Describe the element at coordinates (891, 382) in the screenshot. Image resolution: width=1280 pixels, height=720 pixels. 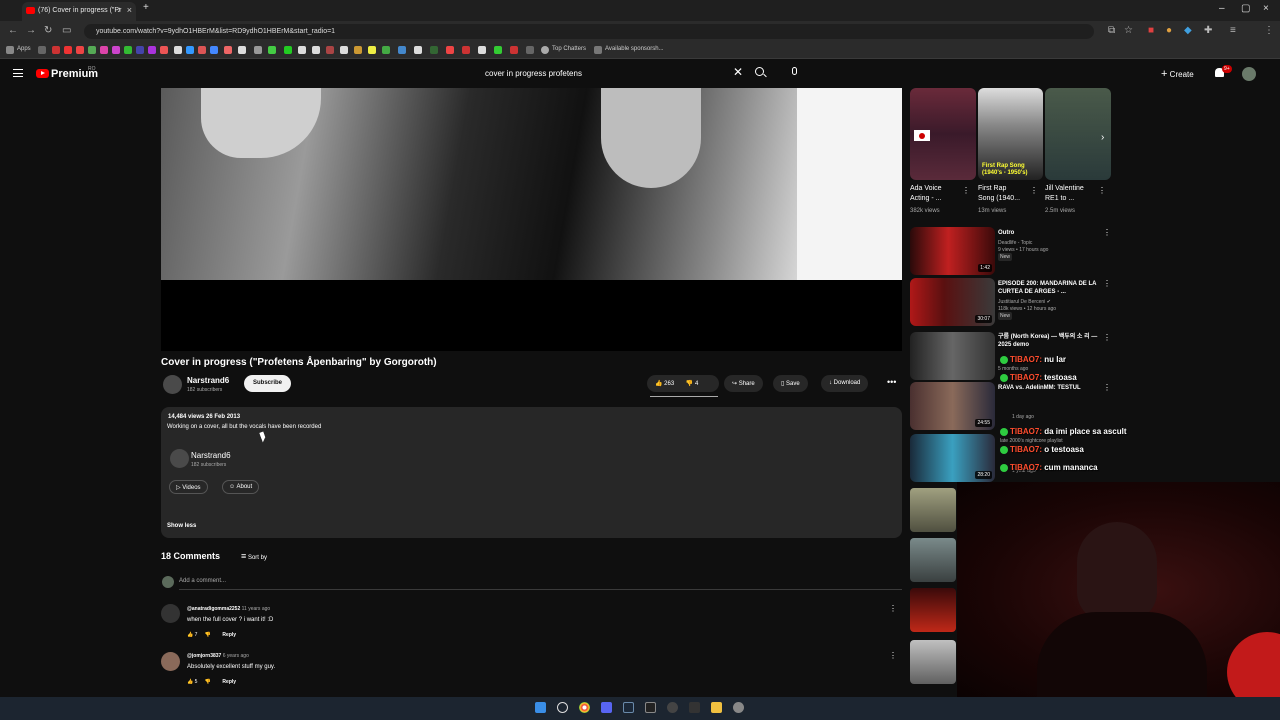
I see `more-actions-icon: •••` at that location.